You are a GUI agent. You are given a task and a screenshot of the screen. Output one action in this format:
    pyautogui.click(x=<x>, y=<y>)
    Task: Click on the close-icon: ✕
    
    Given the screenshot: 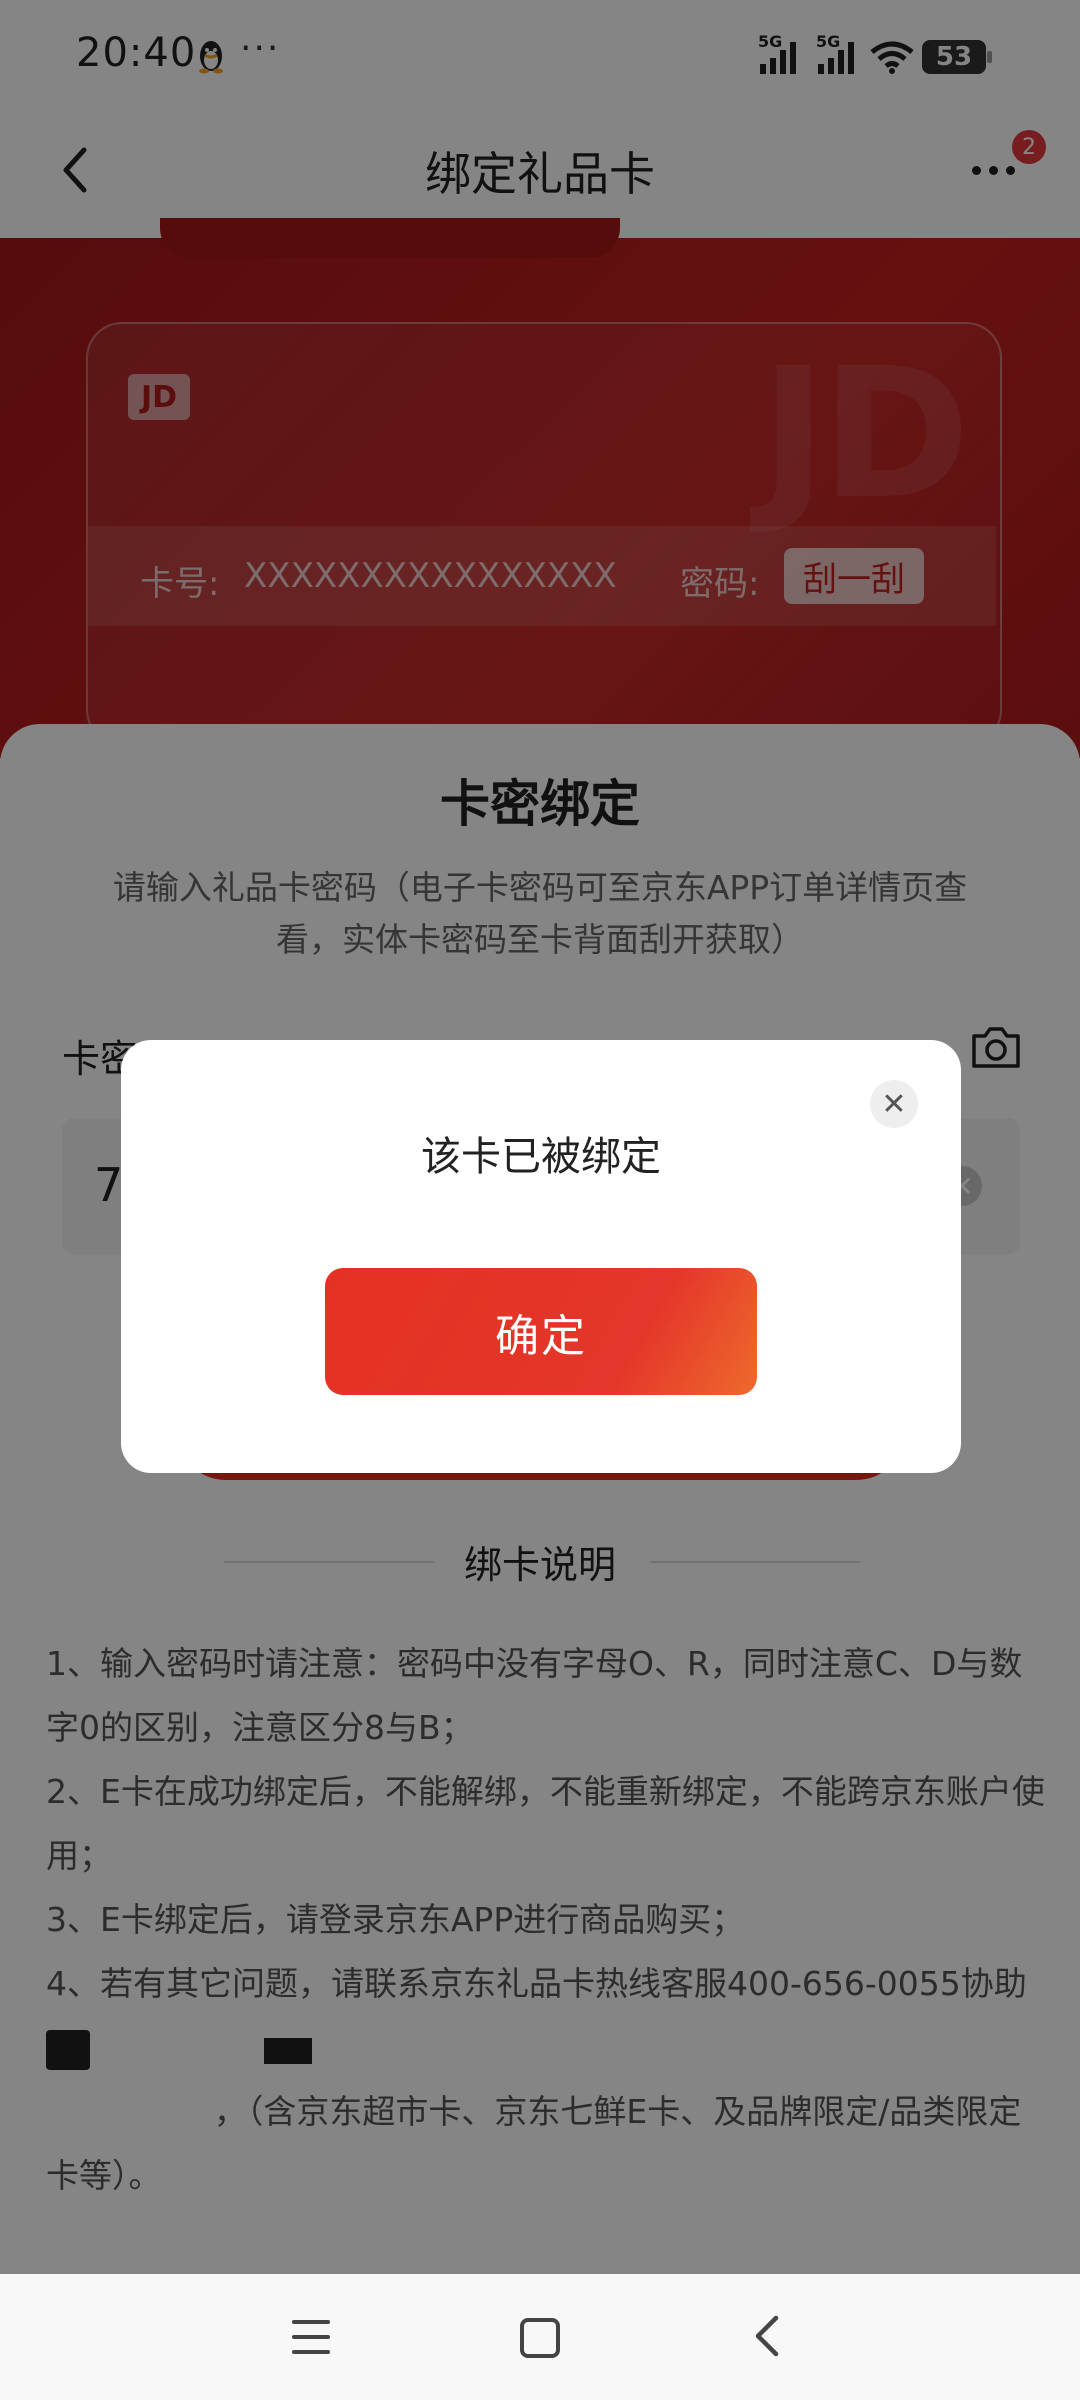 What is the action you would take?
    pyautogui.click(x=894, y=1104)
    